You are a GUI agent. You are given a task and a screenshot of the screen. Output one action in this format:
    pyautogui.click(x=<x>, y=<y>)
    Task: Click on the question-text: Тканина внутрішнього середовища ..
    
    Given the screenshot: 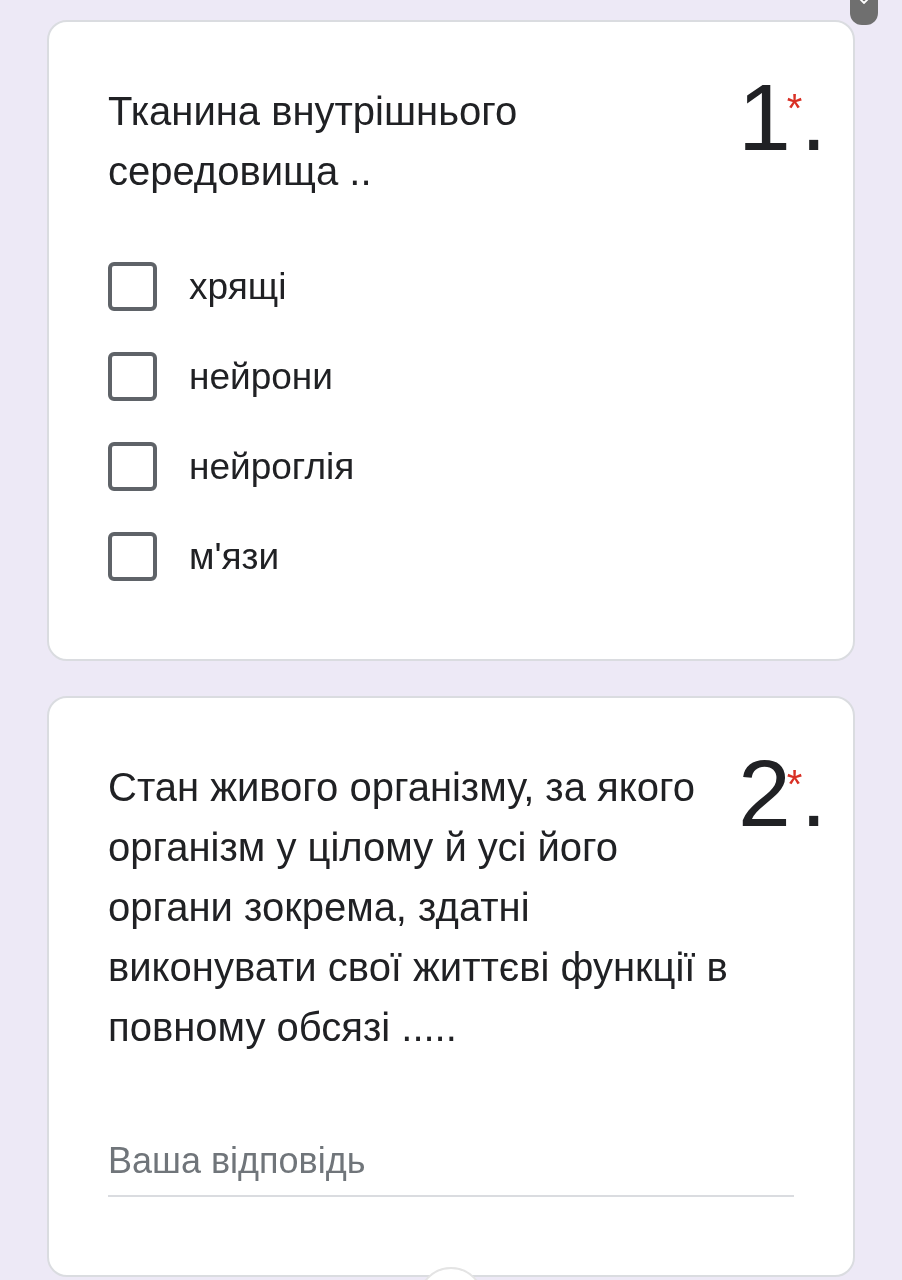 What is the action you would take?
    pyautogui.click(x=313, y=141)
    